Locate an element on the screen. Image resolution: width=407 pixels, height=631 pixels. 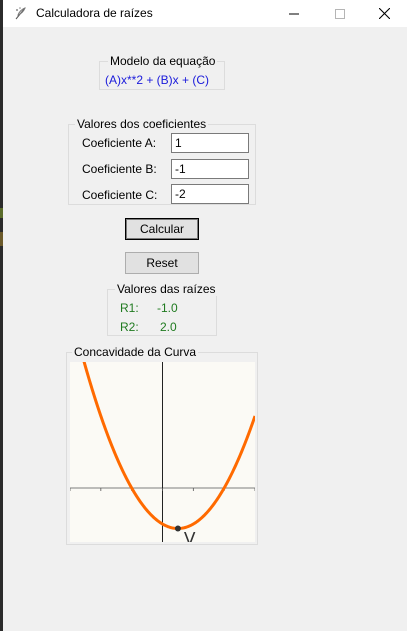
maximize-button is located at coordinates (340, 13).